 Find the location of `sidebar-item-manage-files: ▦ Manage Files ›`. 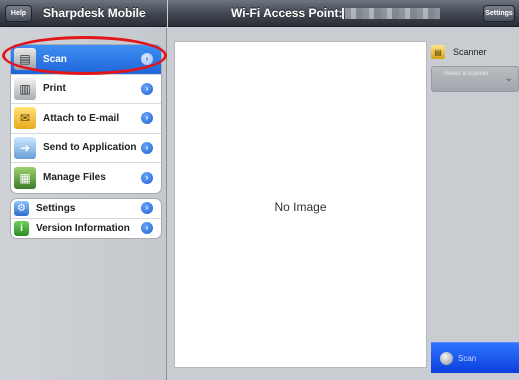

sidebar-item-manage-files: ▦ Manage Files › is located at coordinates (86, 178).